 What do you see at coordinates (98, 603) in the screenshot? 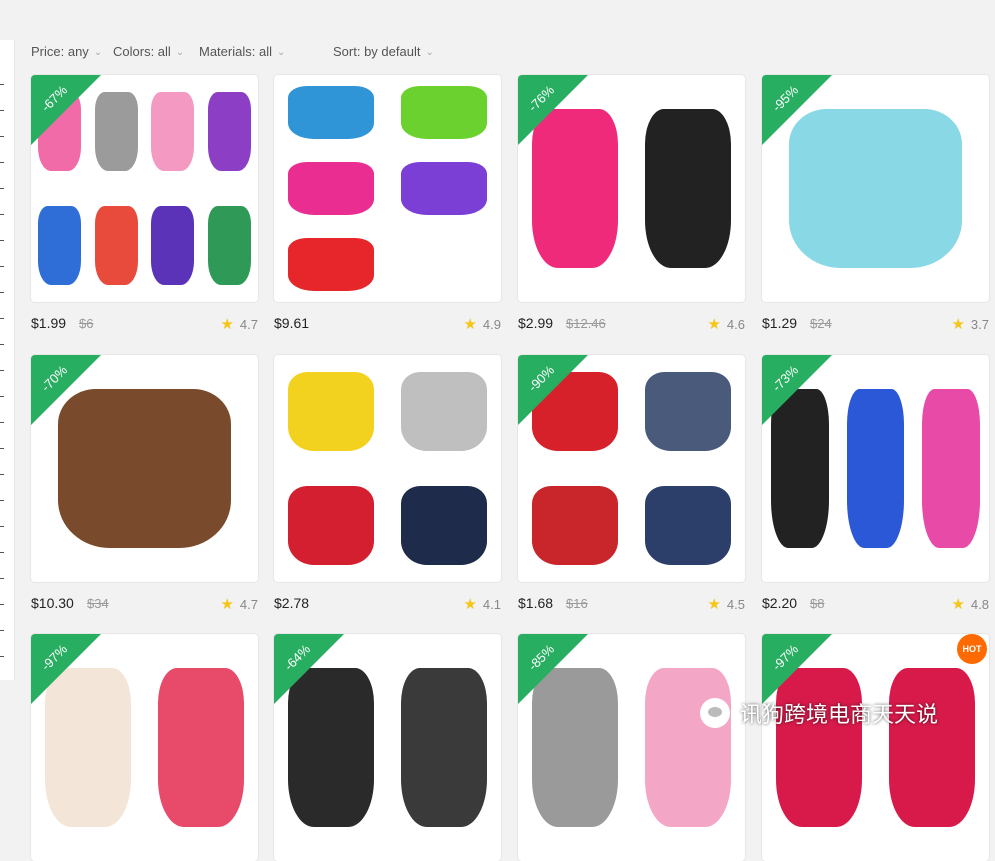
I see `original-price: $34` at bounding box center [98, 603].